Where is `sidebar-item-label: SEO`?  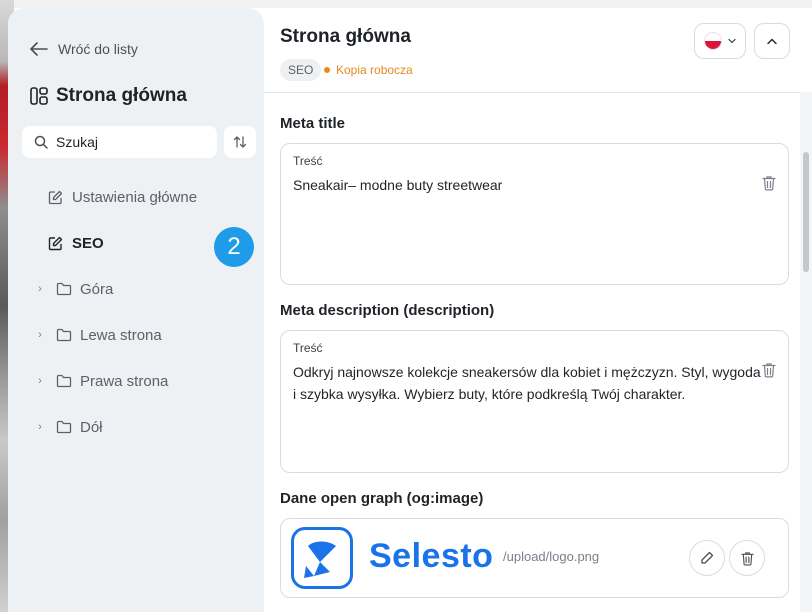 sidebar-item-label: SEO is located at coordinates (88, 243).